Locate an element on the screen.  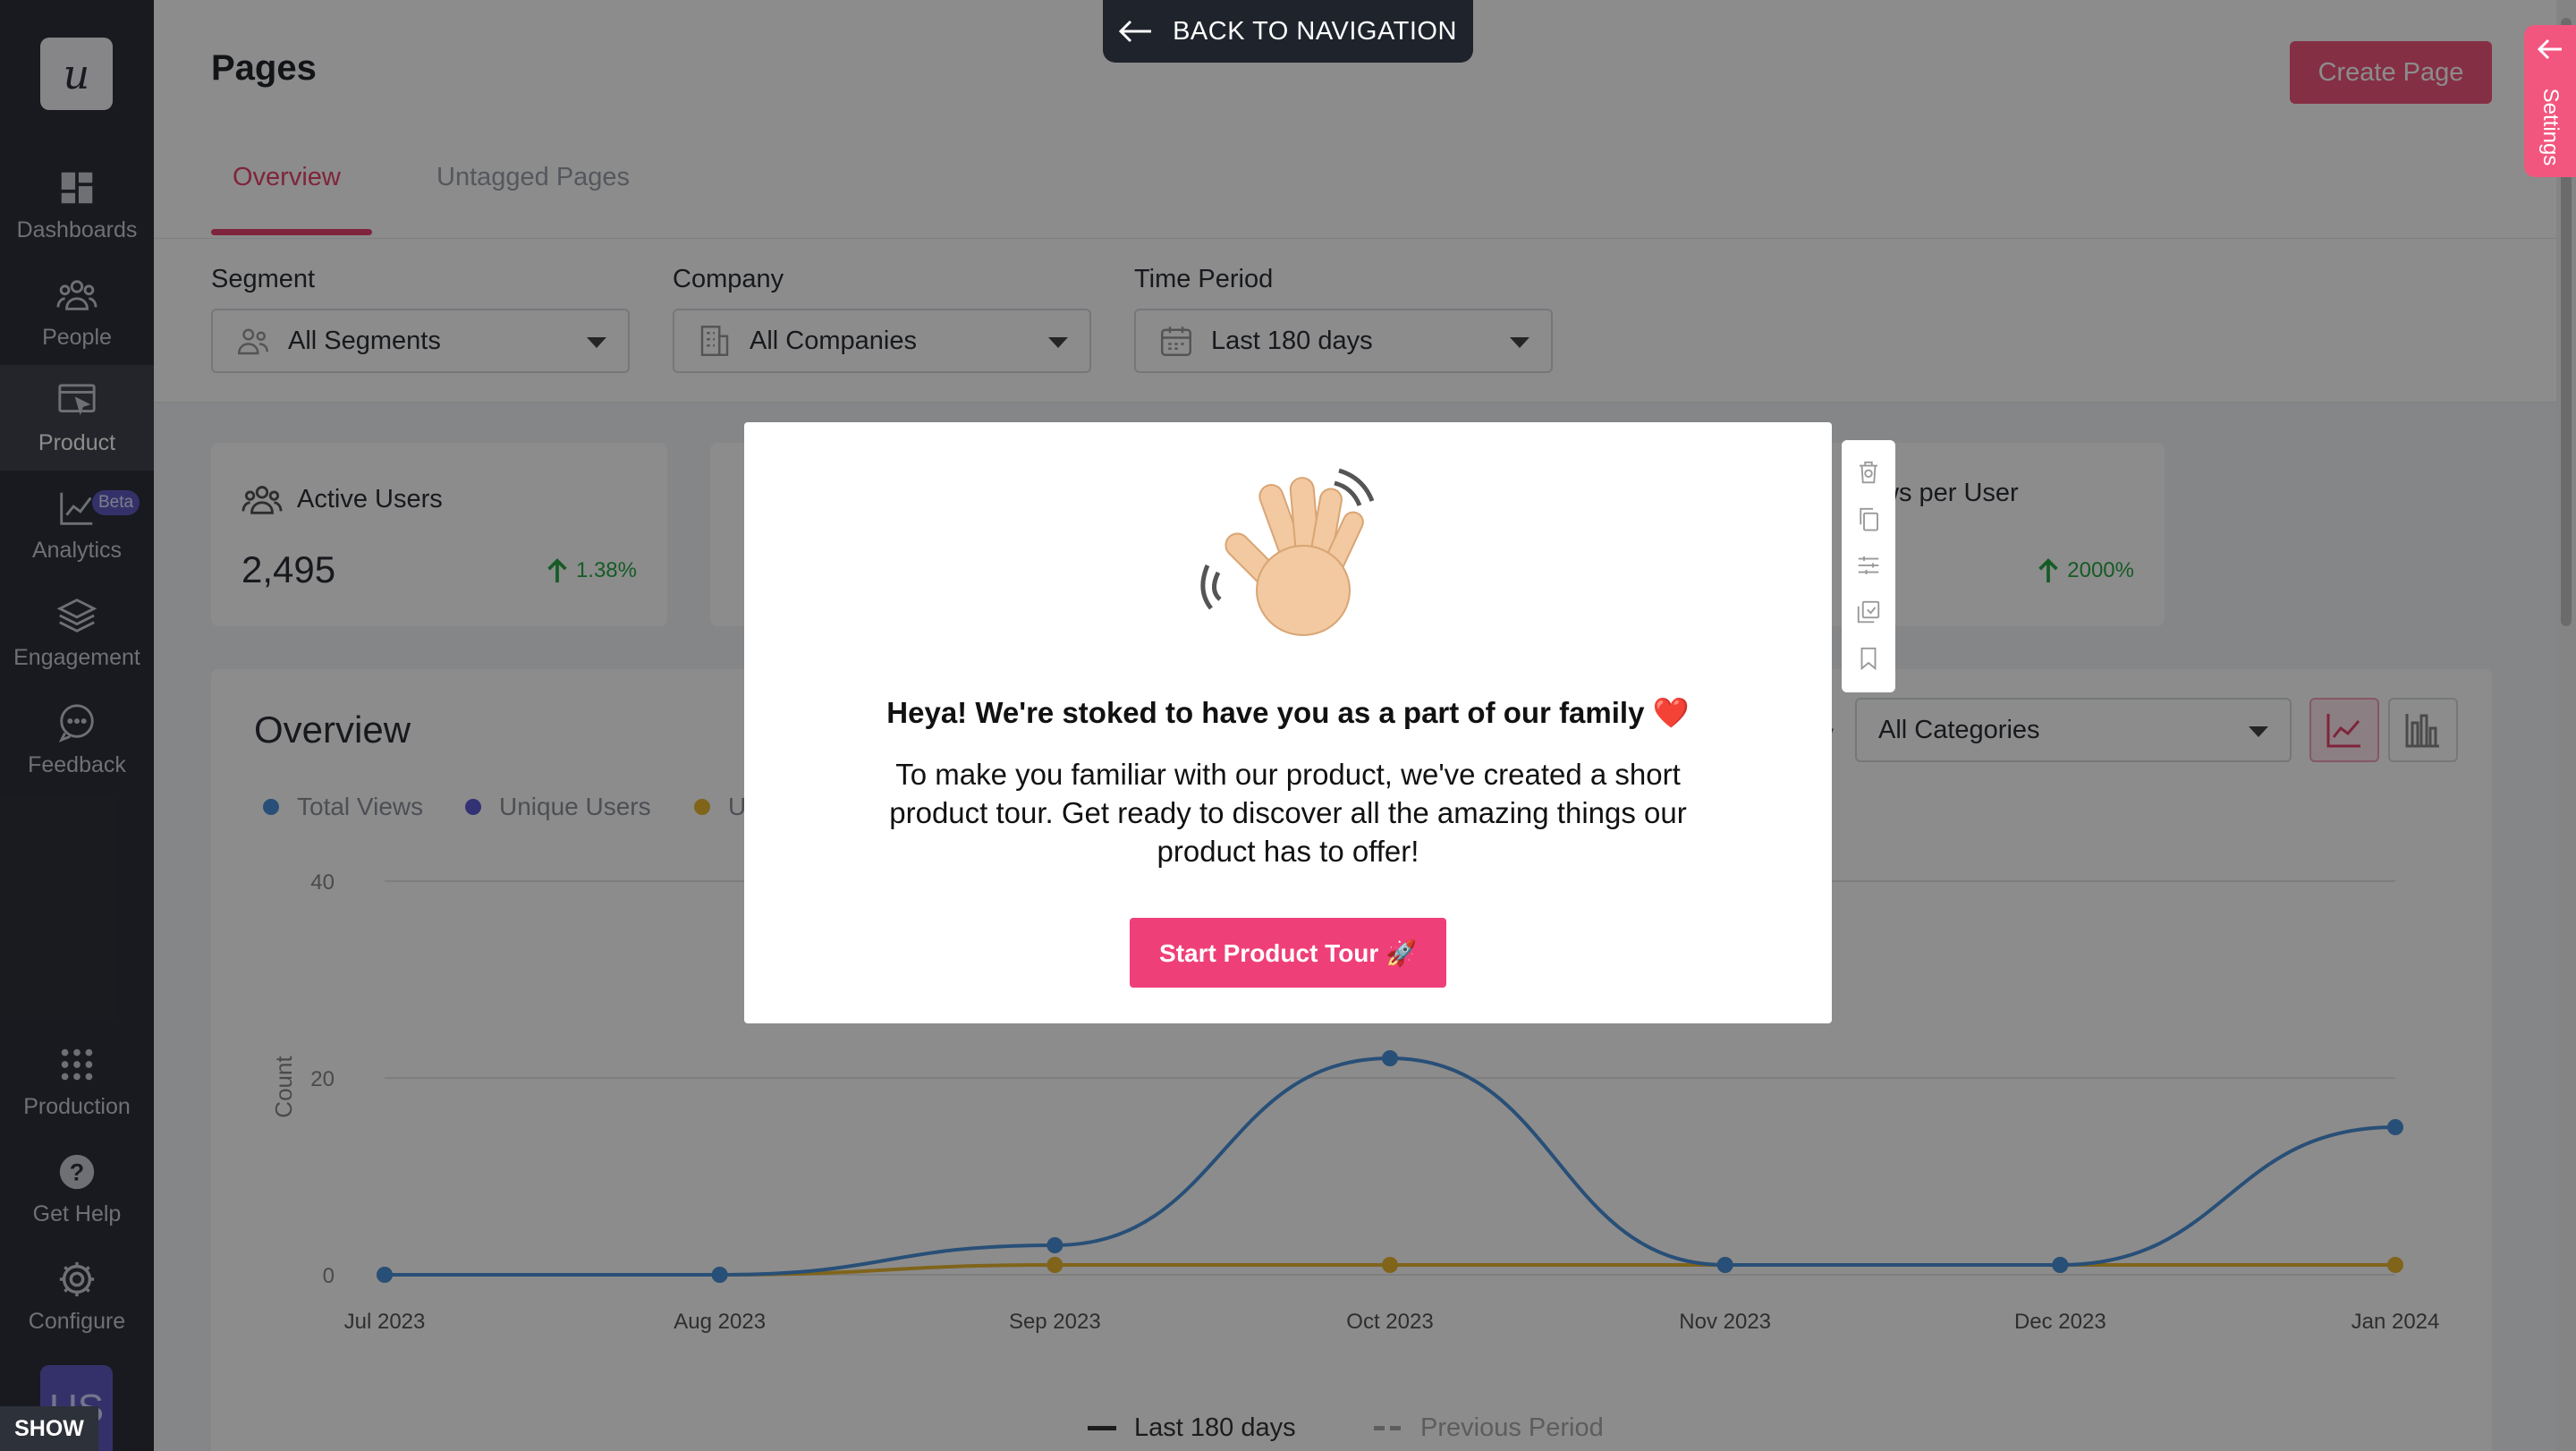
app-logo: u is located at coordinates (76, 74).